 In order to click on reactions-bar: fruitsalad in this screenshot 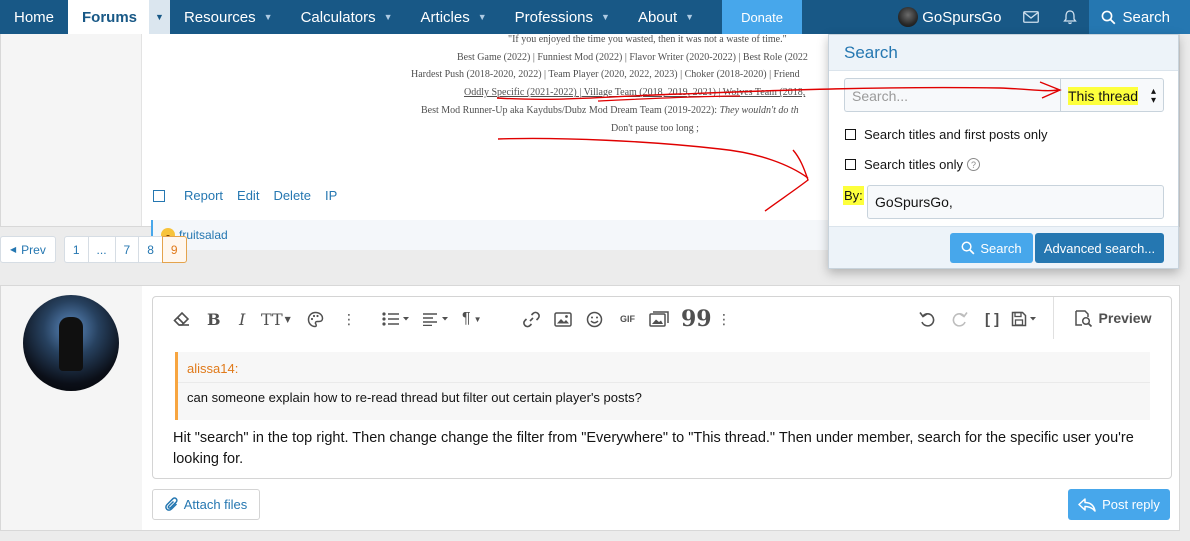, I will do `click(491, 235)`.